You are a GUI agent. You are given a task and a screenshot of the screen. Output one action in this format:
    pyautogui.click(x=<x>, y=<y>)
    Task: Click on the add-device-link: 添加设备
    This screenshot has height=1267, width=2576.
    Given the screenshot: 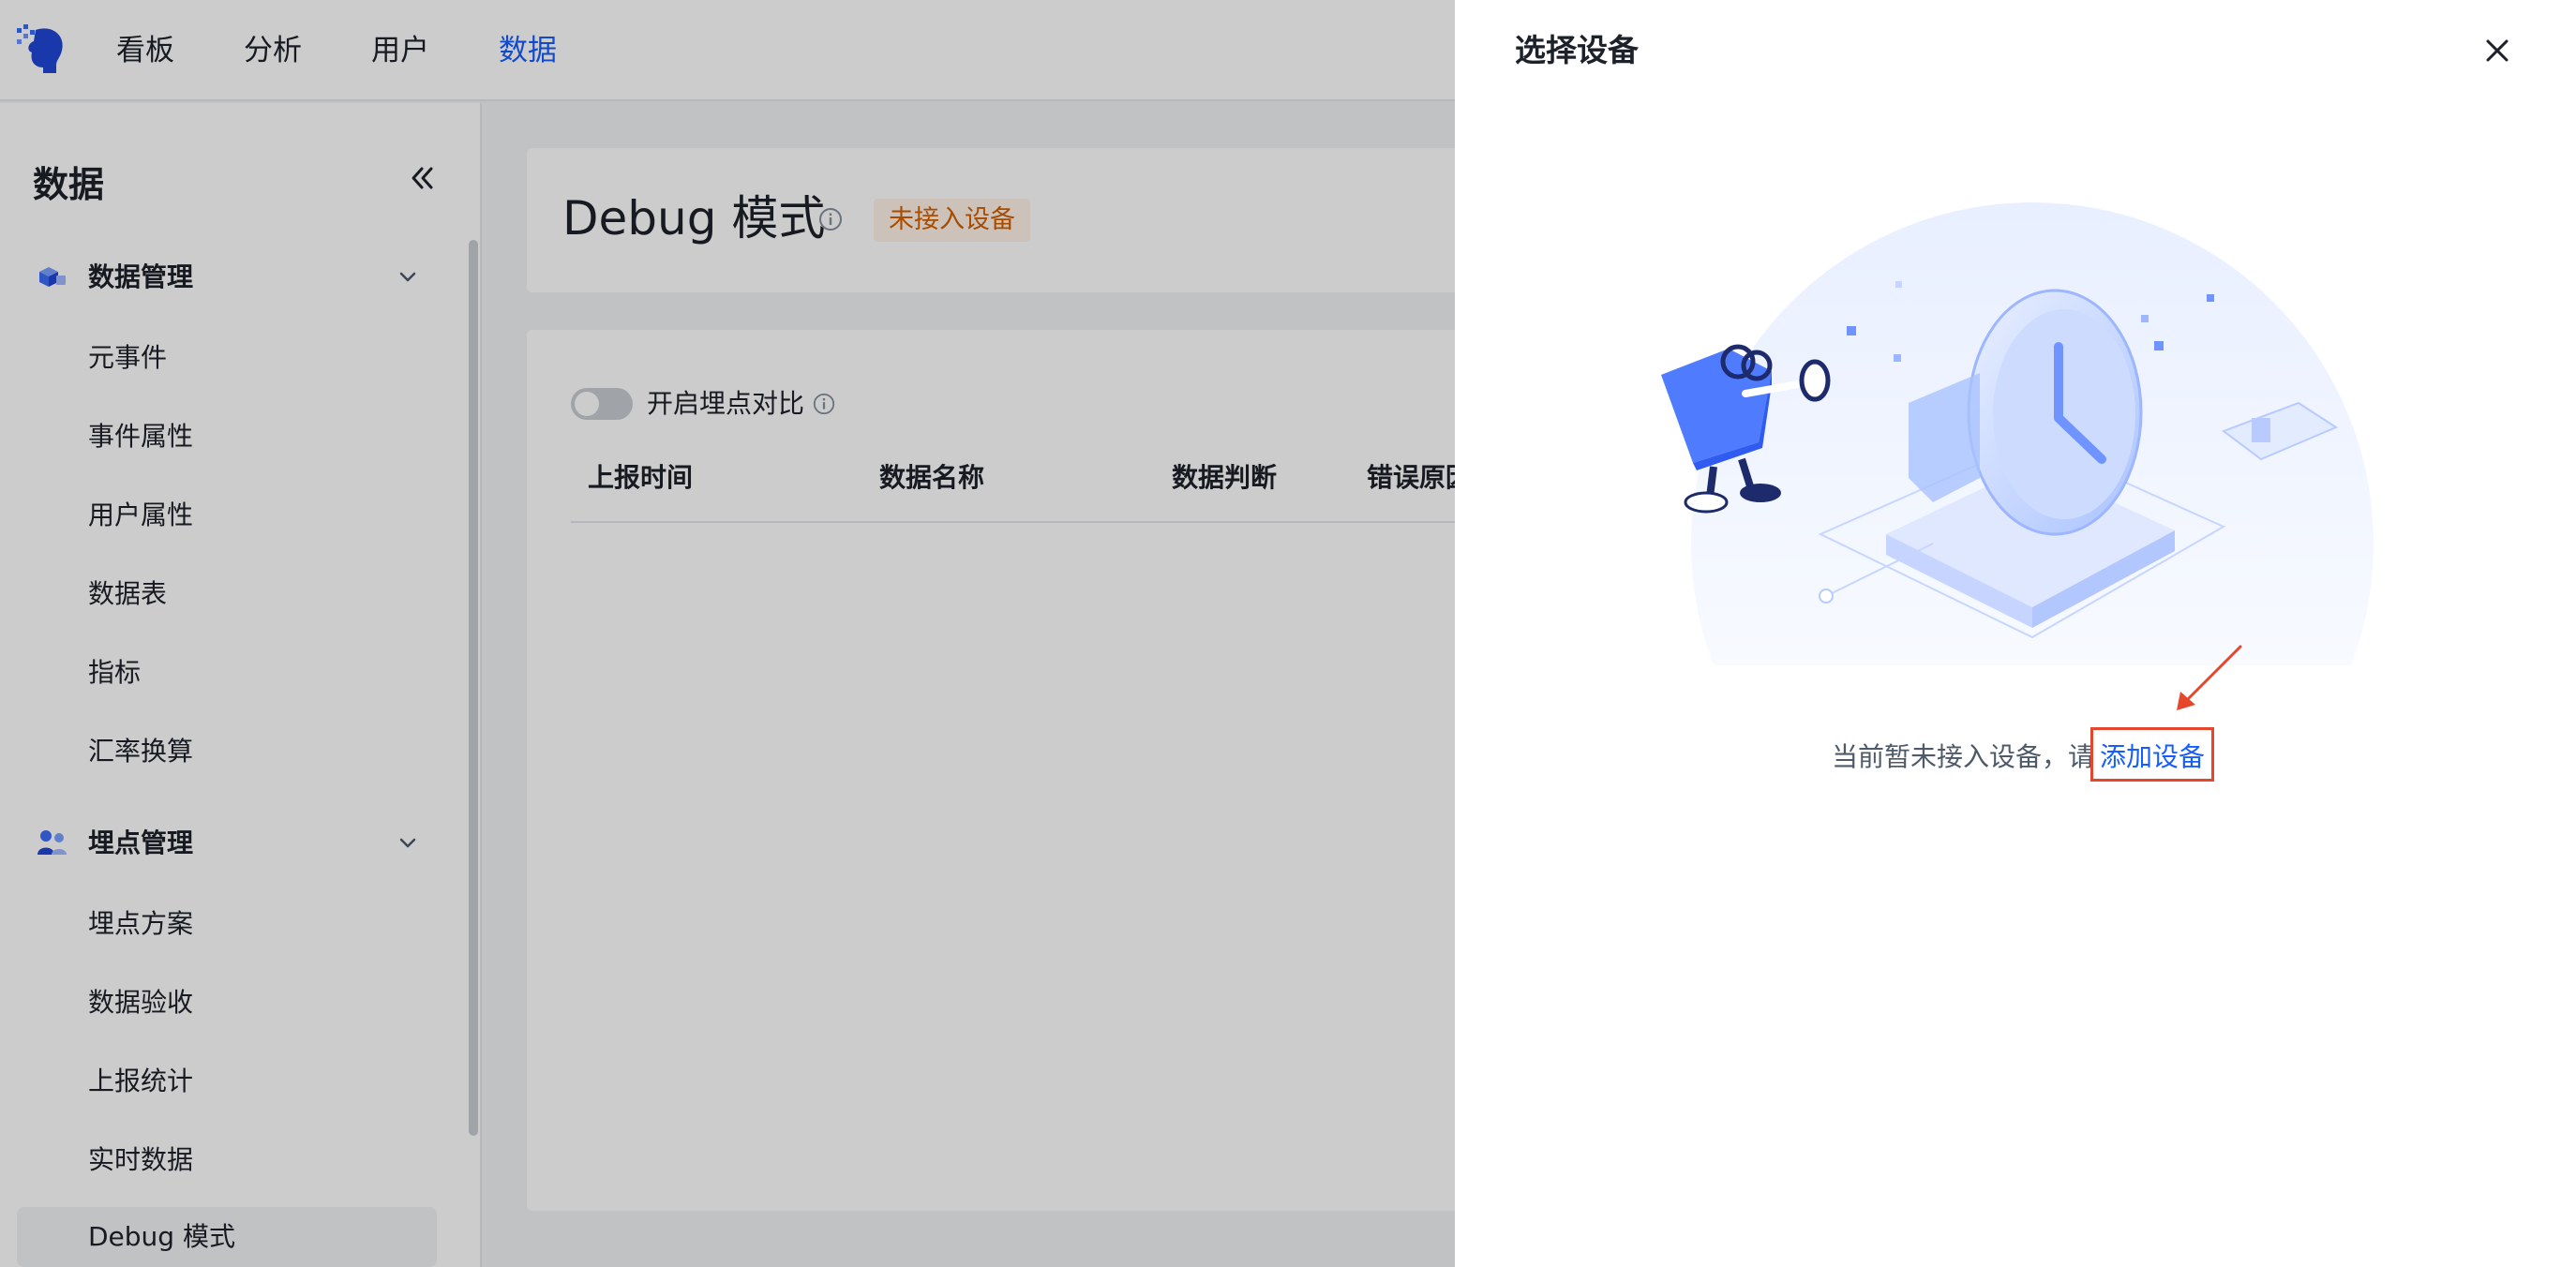 What is the action you would take?
    pyautogui.click(x=2152, y=757)
    